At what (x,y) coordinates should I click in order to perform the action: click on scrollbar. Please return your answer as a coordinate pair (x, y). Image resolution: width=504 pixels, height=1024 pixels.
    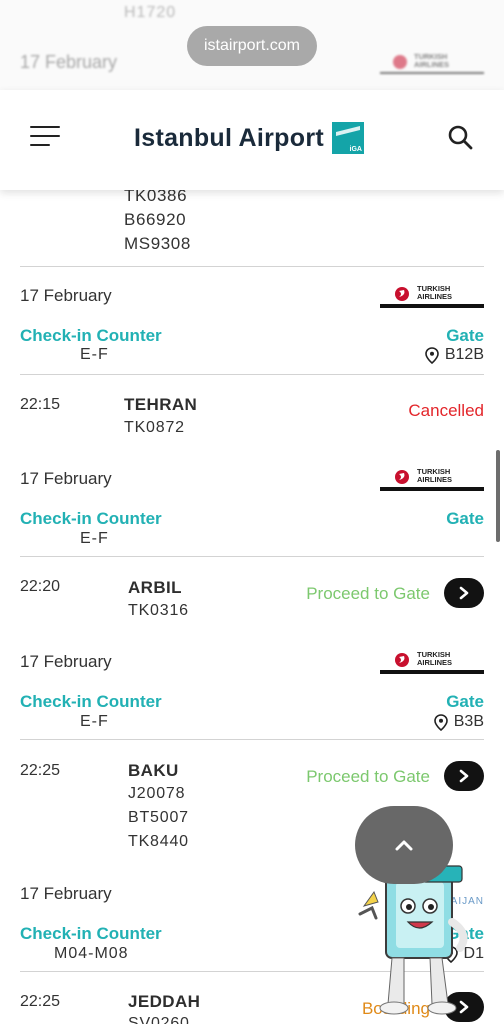
    Looking at the image, I should click on (498, 496).